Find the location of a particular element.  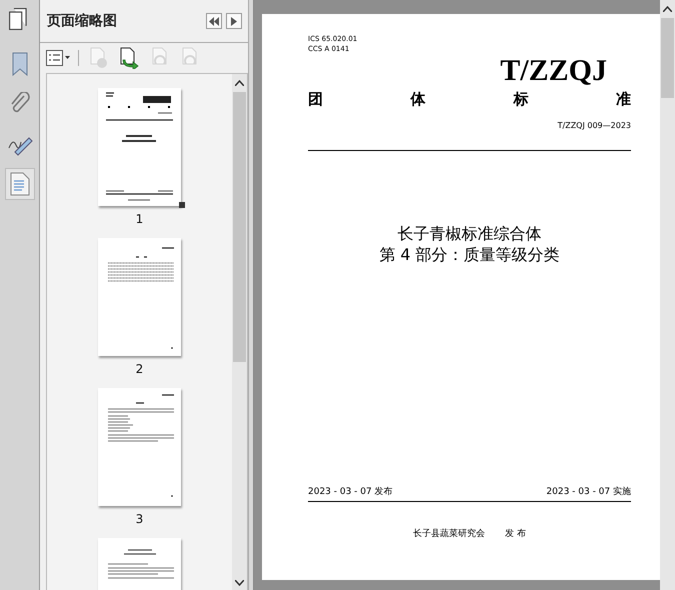

scroll-down-icon is located at coordinates (239, 583).